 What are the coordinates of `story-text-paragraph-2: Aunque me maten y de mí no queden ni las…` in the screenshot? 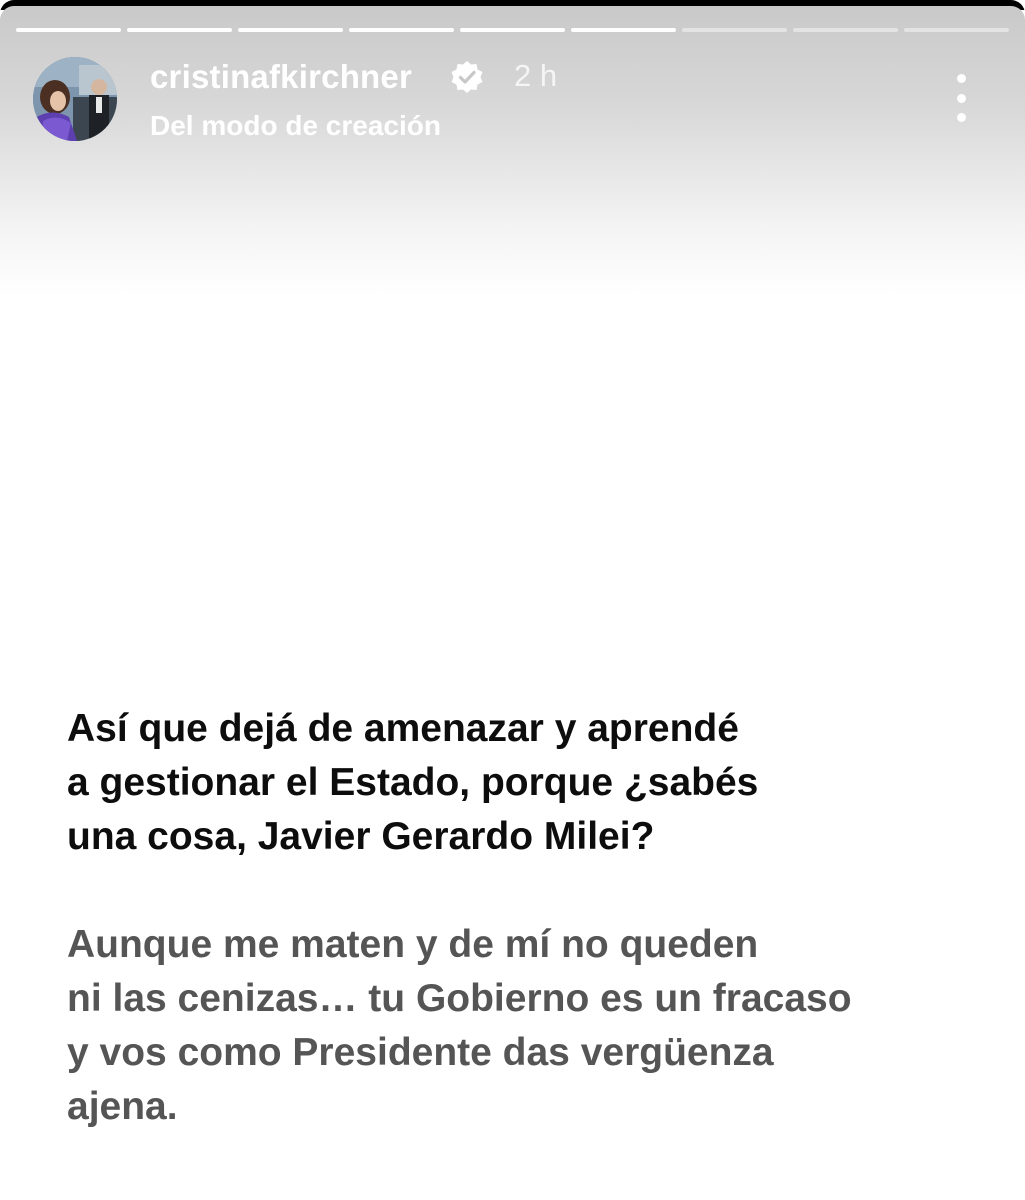 It's located at (459, 1025).